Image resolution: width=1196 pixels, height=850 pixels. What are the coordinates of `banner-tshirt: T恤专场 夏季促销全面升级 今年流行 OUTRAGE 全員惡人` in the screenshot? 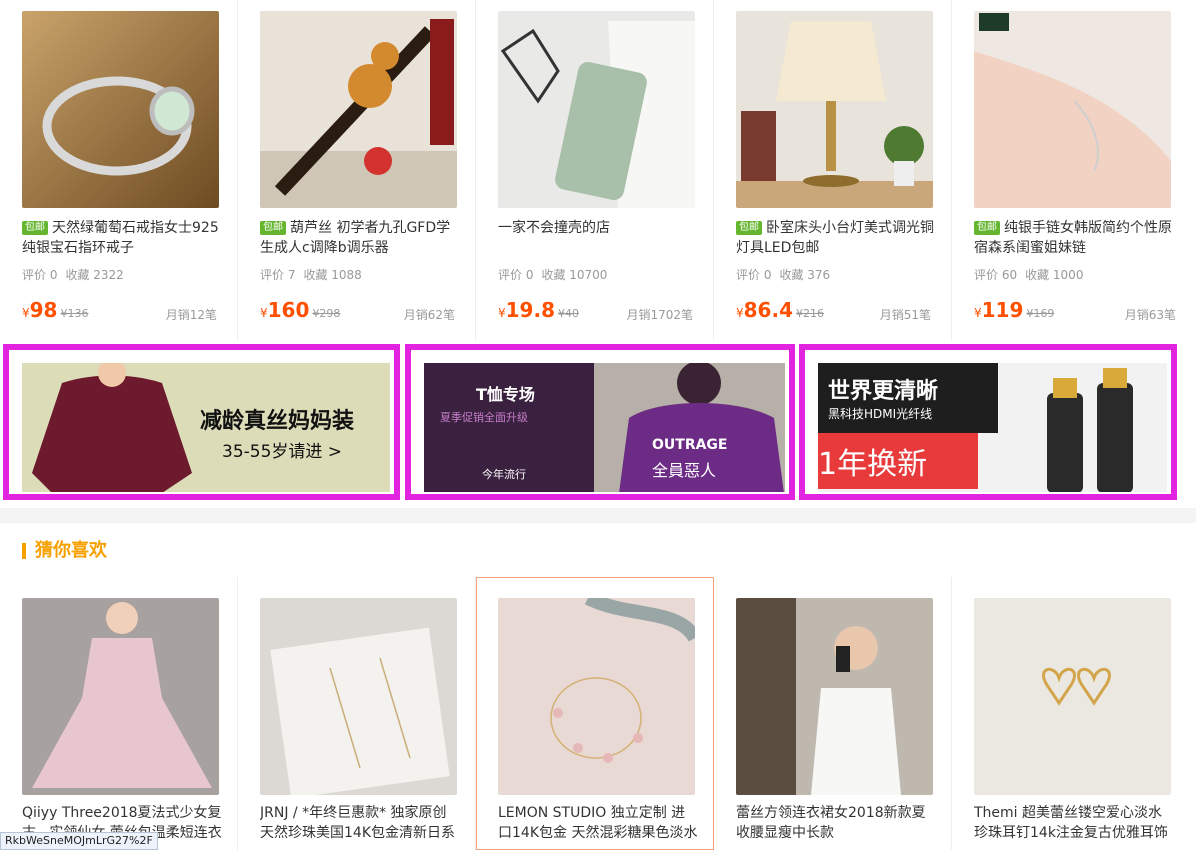 It's located at (600, 422).